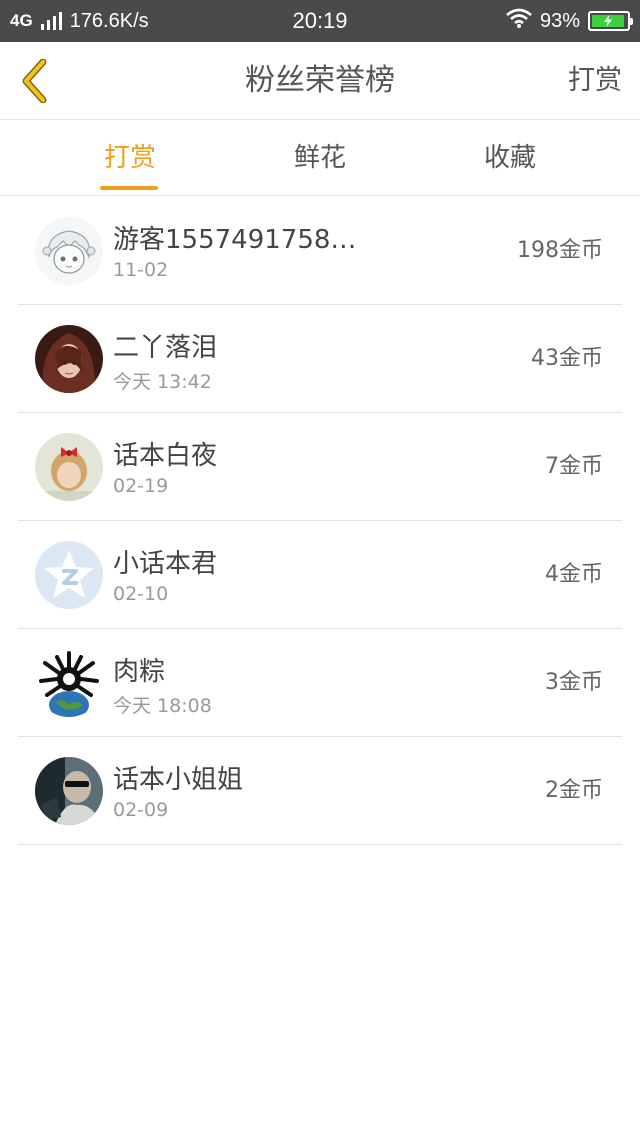 The height and width of the screenshot is (1138, 640). I want to click on user-name: 话本白夜, so click(165, 456).